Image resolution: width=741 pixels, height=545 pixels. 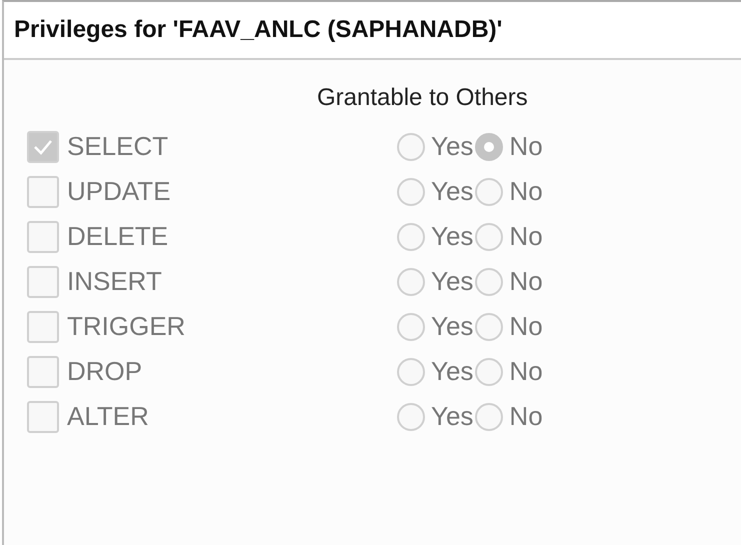 I want to click on privilege-label: UPDATE, so click(x=119, y=191).